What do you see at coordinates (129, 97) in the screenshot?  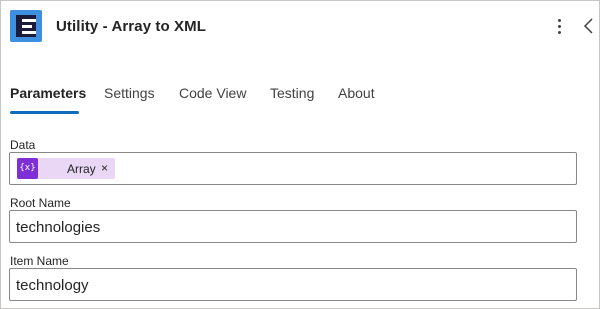 I see `tab-settings: Settings` at bounding box center [129, 97].